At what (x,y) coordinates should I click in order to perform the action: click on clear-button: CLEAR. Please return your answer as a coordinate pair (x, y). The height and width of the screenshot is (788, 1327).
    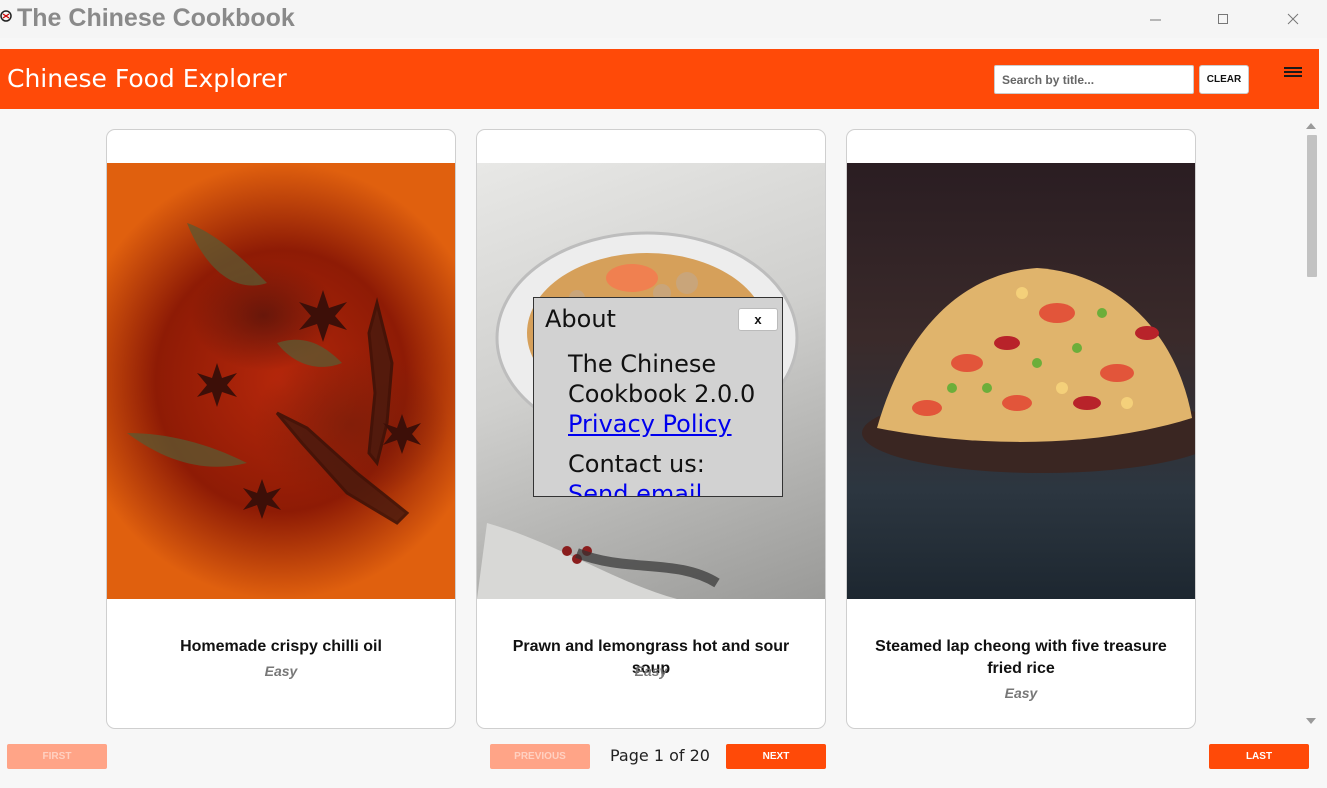
    Looking at the image, I should click on (1224, 79).